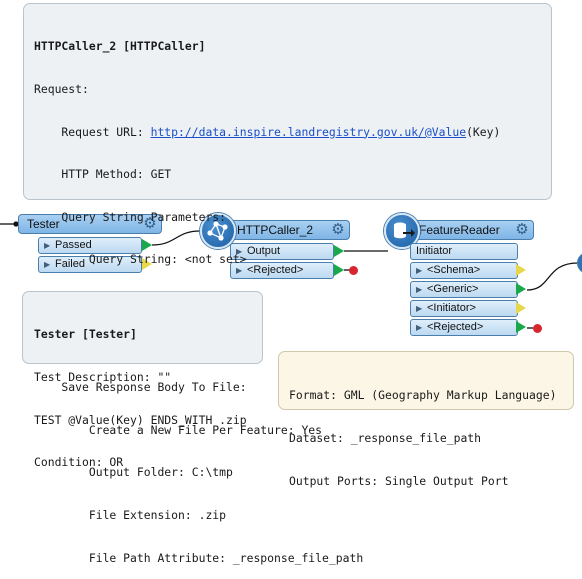 This screenshot has height=579, width=582. Describe the element at coordinates (92, 131) in the screenshot. I see `request-url-label: Request URL:` at that location.